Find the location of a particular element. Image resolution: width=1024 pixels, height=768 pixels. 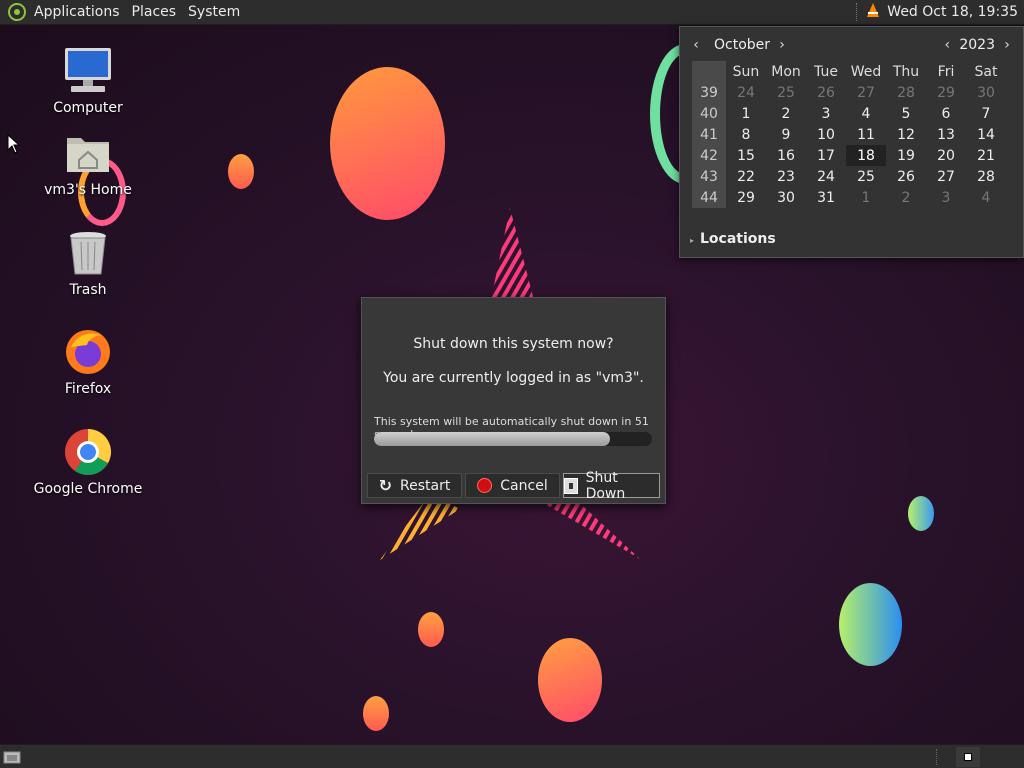

wallpaper-orange-ellipse is located at coordinates (570, 680).